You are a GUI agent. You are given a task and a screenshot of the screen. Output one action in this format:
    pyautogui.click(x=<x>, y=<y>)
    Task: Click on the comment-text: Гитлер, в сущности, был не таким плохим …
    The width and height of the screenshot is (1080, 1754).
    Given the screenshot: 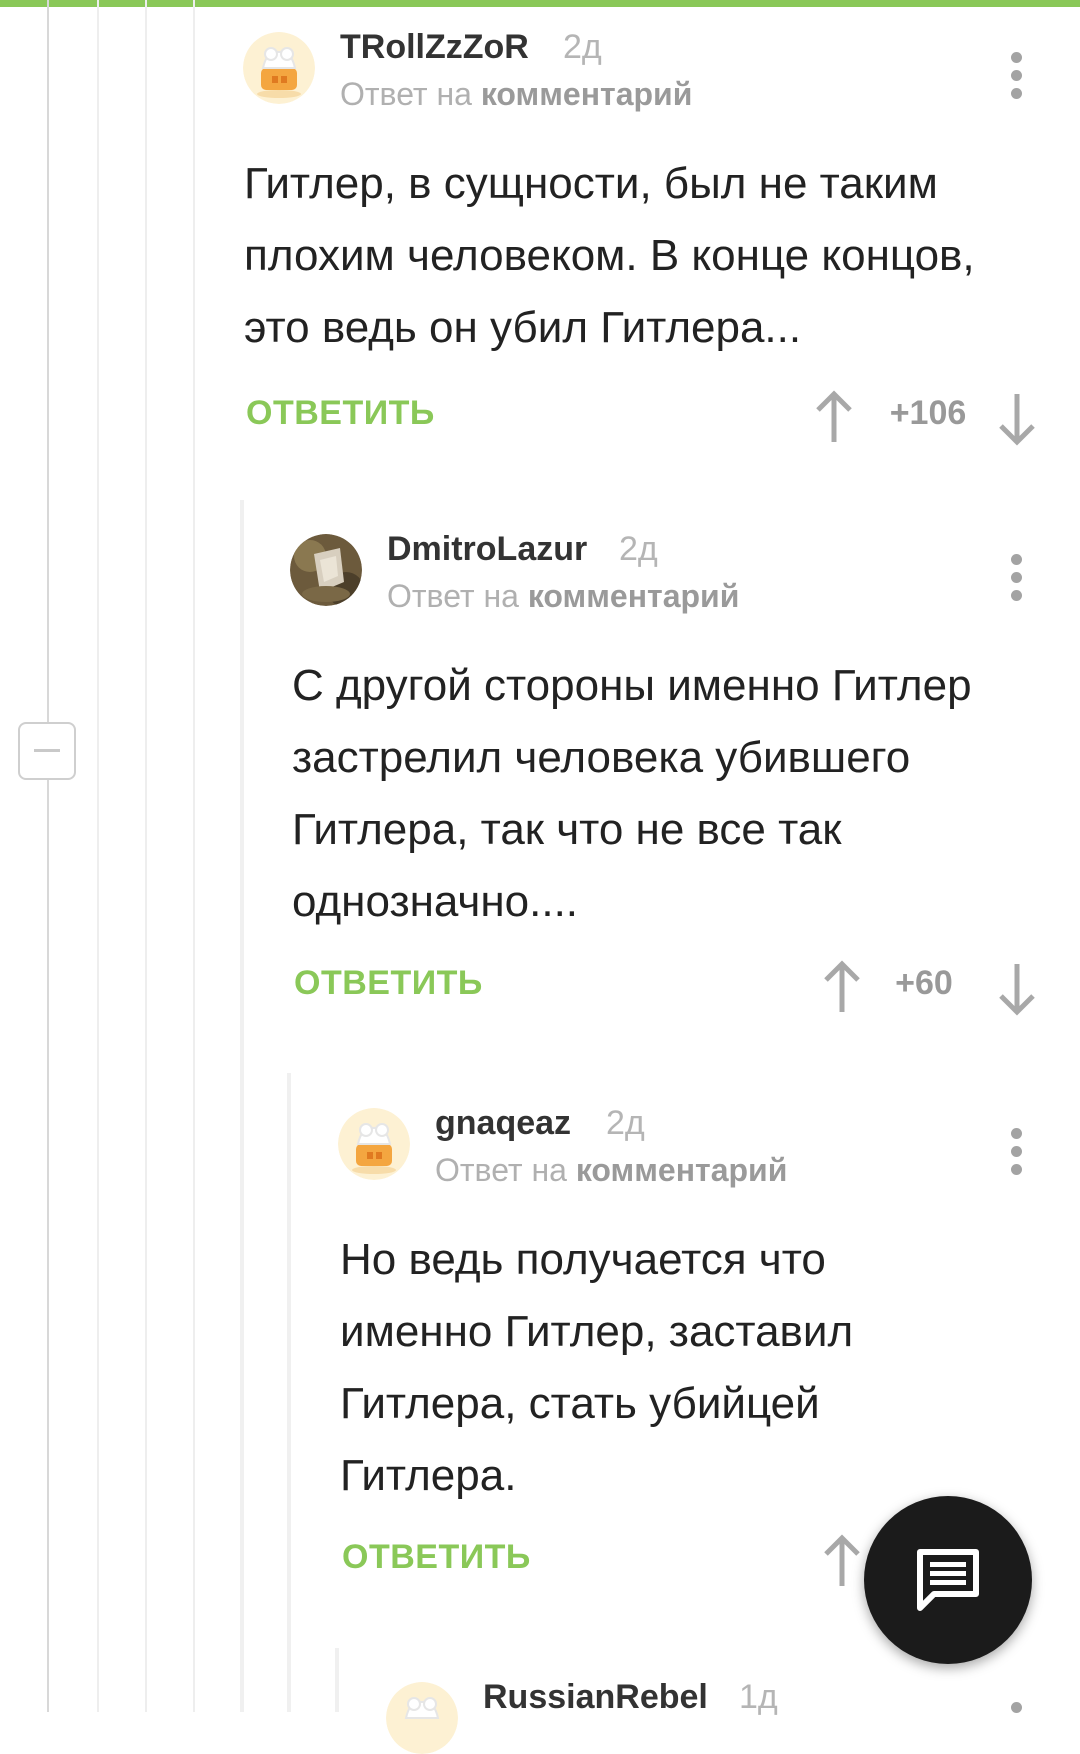 What is the action you would take?
    pyautogui.click(x=609, y=255)
    